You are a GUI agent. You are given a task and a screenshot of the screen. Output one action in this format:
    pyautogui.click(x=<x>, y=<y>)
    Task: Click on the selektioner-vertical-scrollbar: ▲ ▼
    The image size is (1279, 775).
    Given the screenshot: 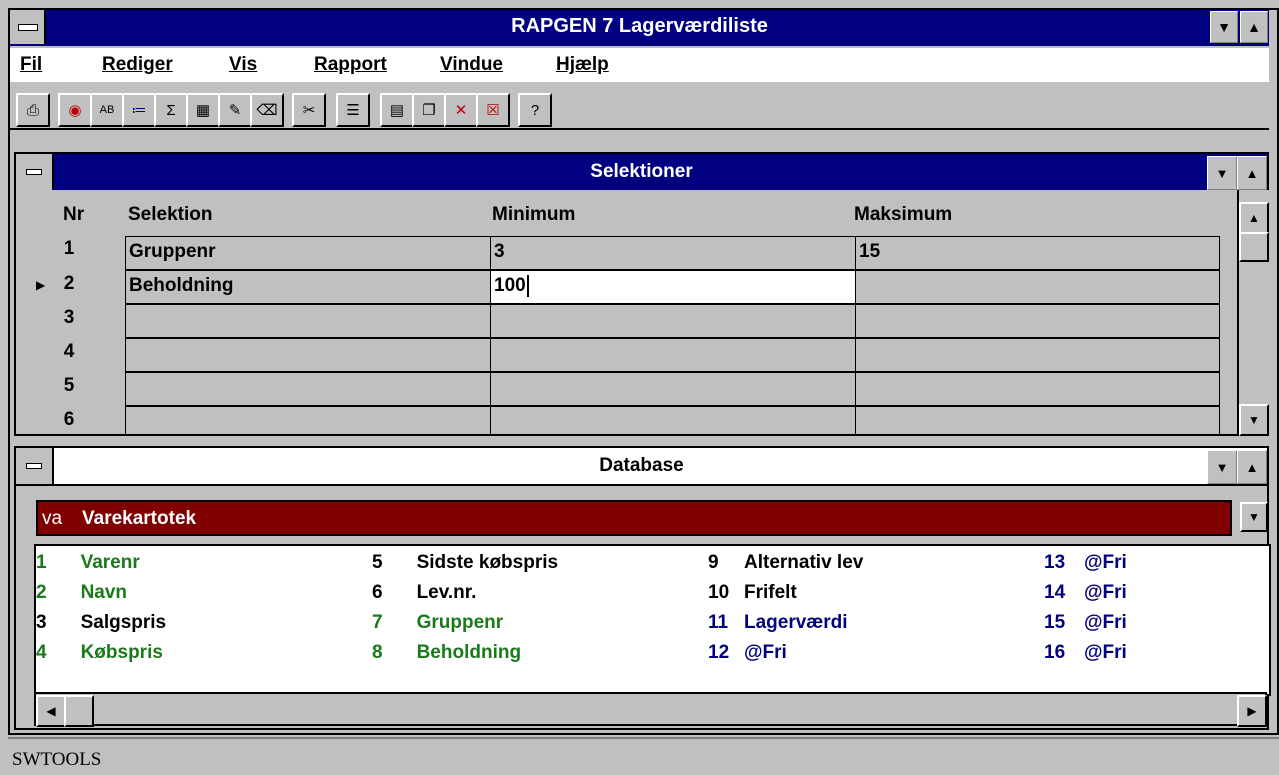 What is the action you would take?
    pyautogui.click(x=1253, y=313)
    